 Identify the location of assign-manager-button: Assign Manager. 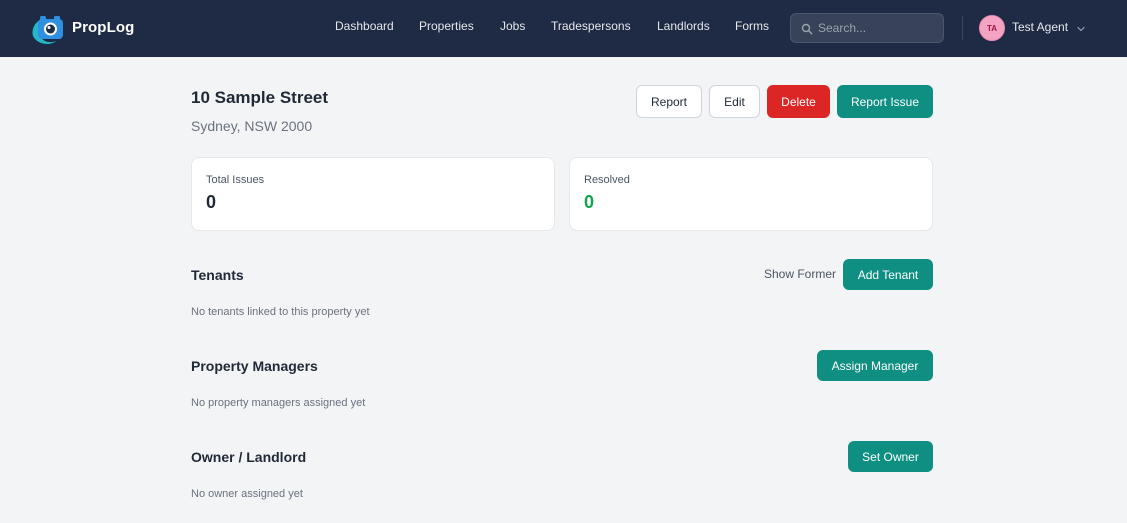
(875, 365).